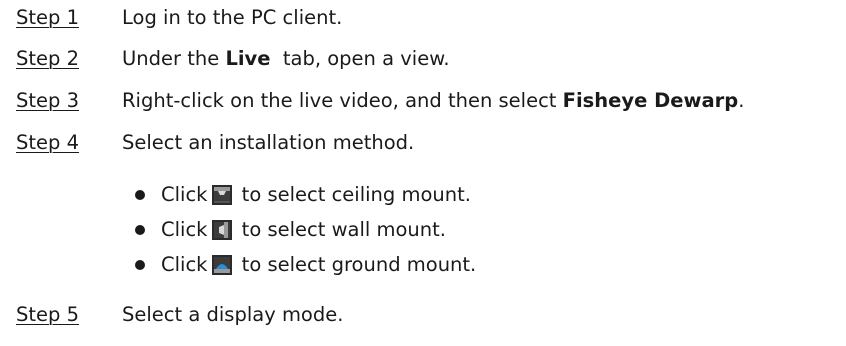 Image resolution: width=846 pixels, height=346 pixels. Describe the element at coordinates (48, 100) in the screenshot. I see `step-3-label: Step 3` at that location.